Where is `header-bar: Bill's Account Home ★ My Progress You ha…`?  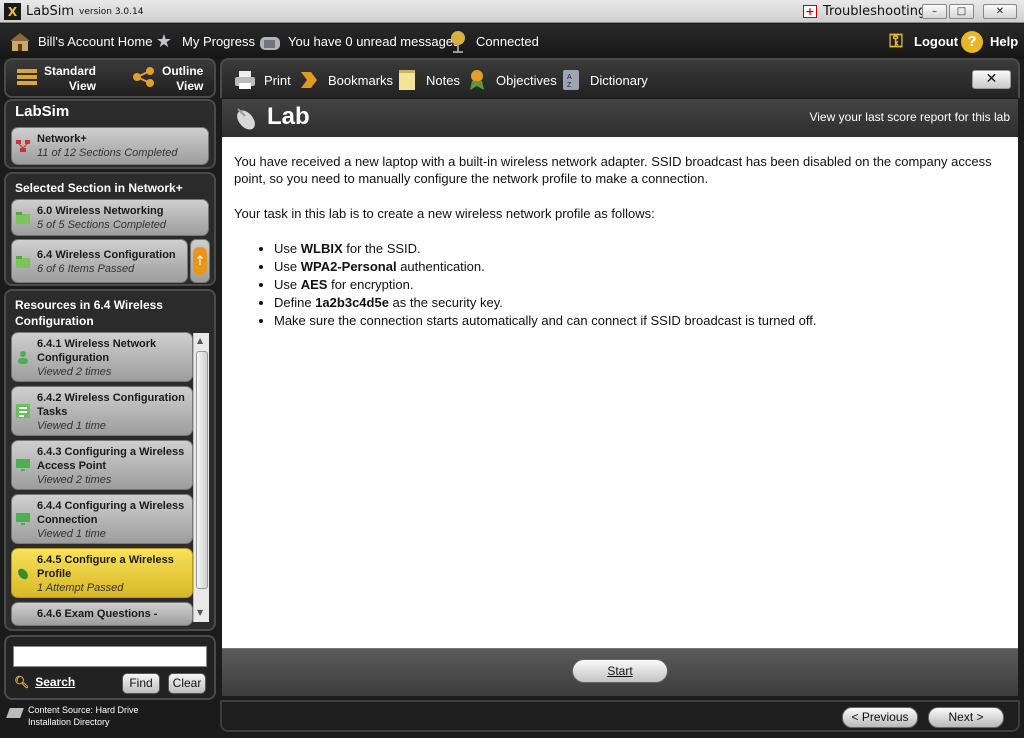 header-bar: Bill's Account Home ★ My Progress You ha… is located at coordinates (512, 41).